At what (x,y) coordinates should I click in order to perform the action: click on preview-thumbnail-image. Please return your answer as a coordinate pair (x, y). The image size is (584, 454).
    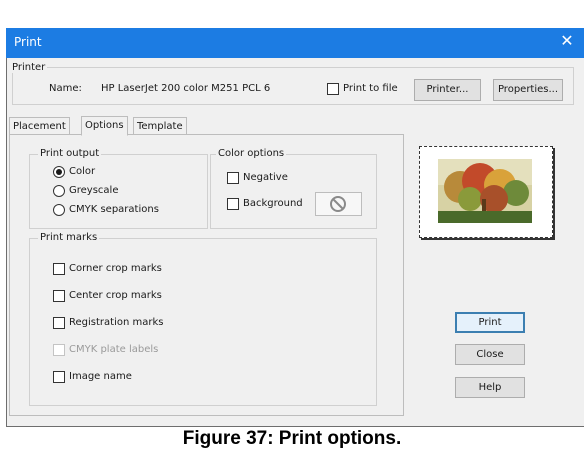
    Looking at the image, I should click on (485, 191).